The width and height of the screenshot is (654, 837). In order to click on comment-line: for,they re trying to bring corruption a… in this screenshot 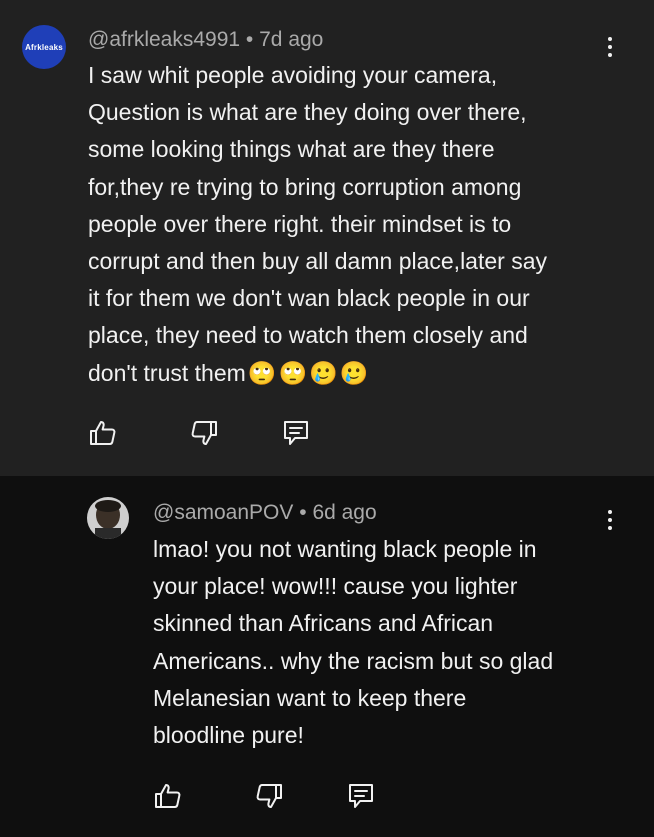, I will do `click(305, 186)`.